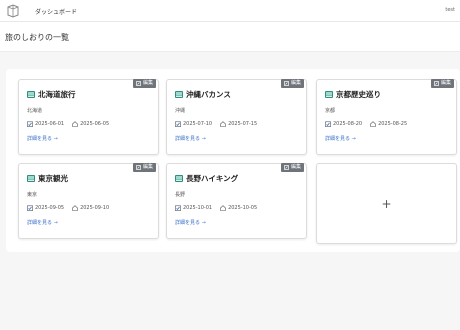  I want to click on trip-region: 北海道, so click(35, 111).